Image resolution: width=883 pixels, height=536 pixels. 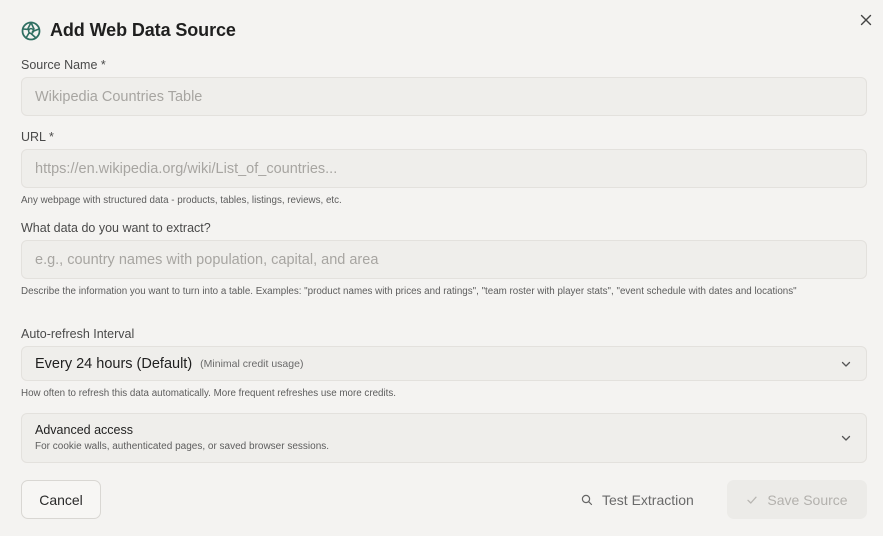 I want to click on cancel-button: Cancel, so click(x=61, y=499).